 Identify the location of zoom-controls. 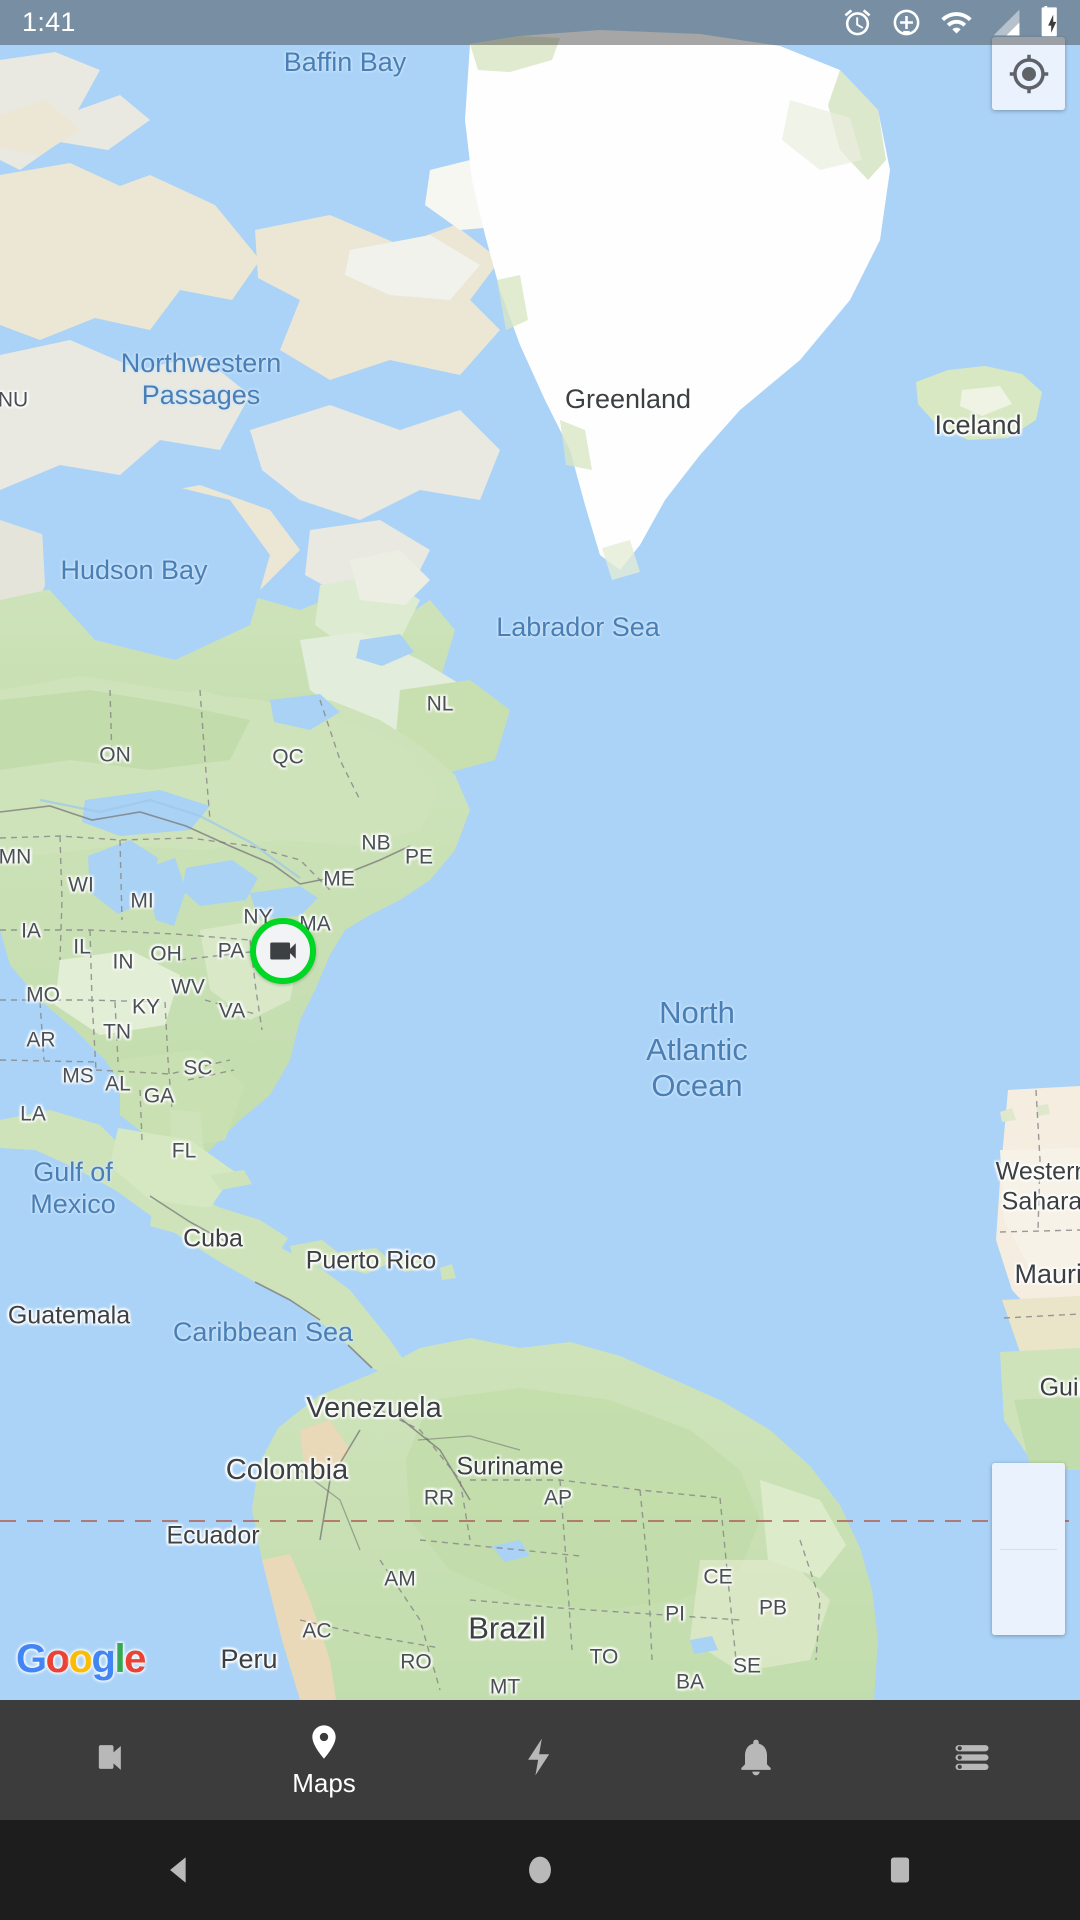
(1028, 1549).